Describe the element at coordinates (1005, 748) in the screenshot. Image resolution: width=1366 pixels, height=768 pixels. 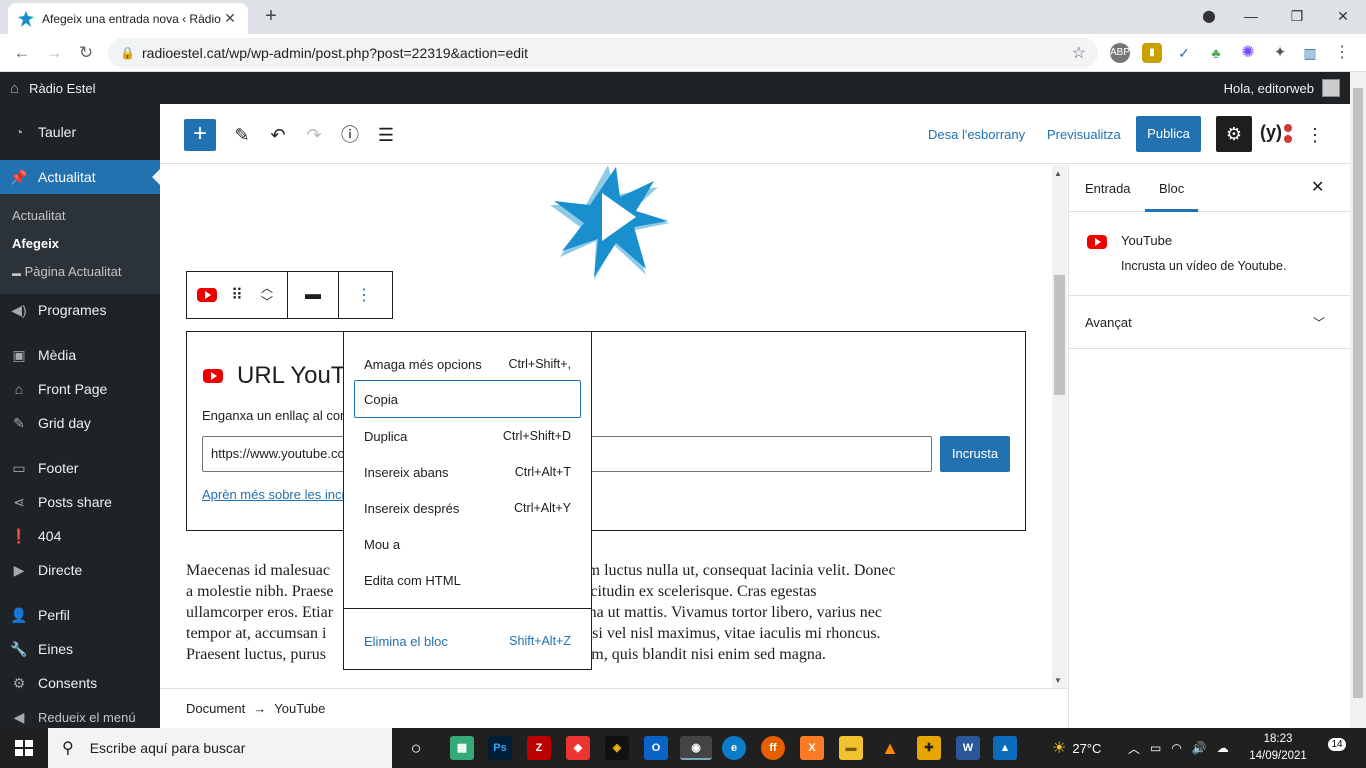
I see `photos-icon: ▲` at that location.